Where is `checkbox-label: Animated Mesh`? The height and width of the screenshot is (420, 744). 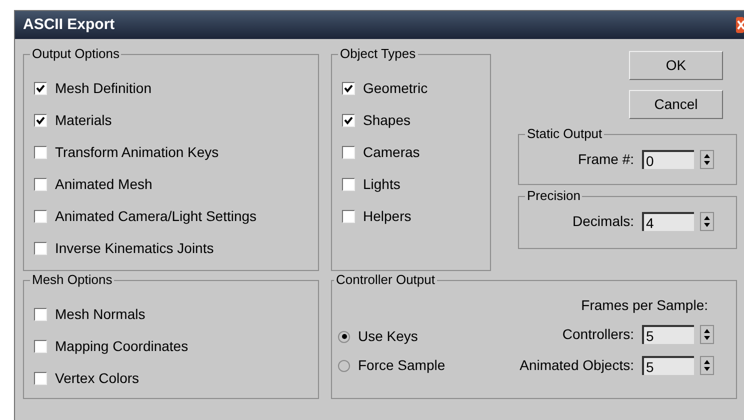
checkbox-label: Animated Mesh is located at coordinates (103, 184).